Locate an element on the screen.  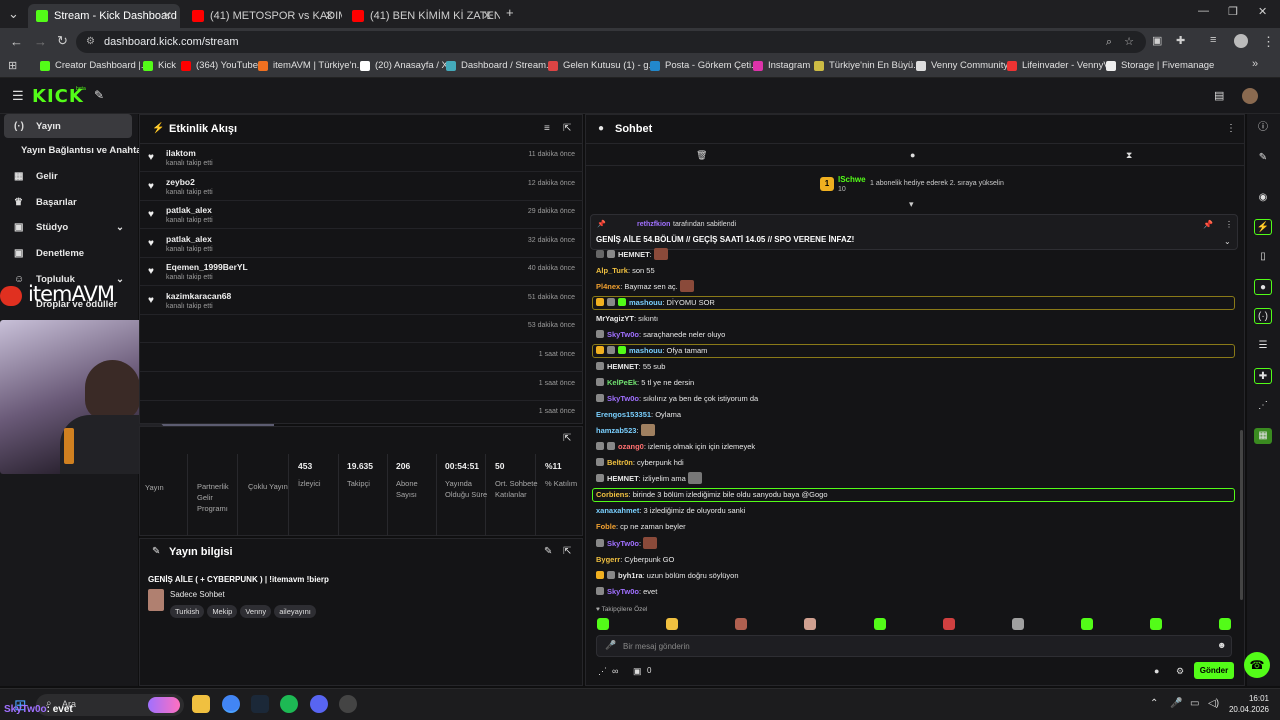
tab-kick-dashboard: Stream - Kick Dashboard ✕ is located at coordinates (104, 16).